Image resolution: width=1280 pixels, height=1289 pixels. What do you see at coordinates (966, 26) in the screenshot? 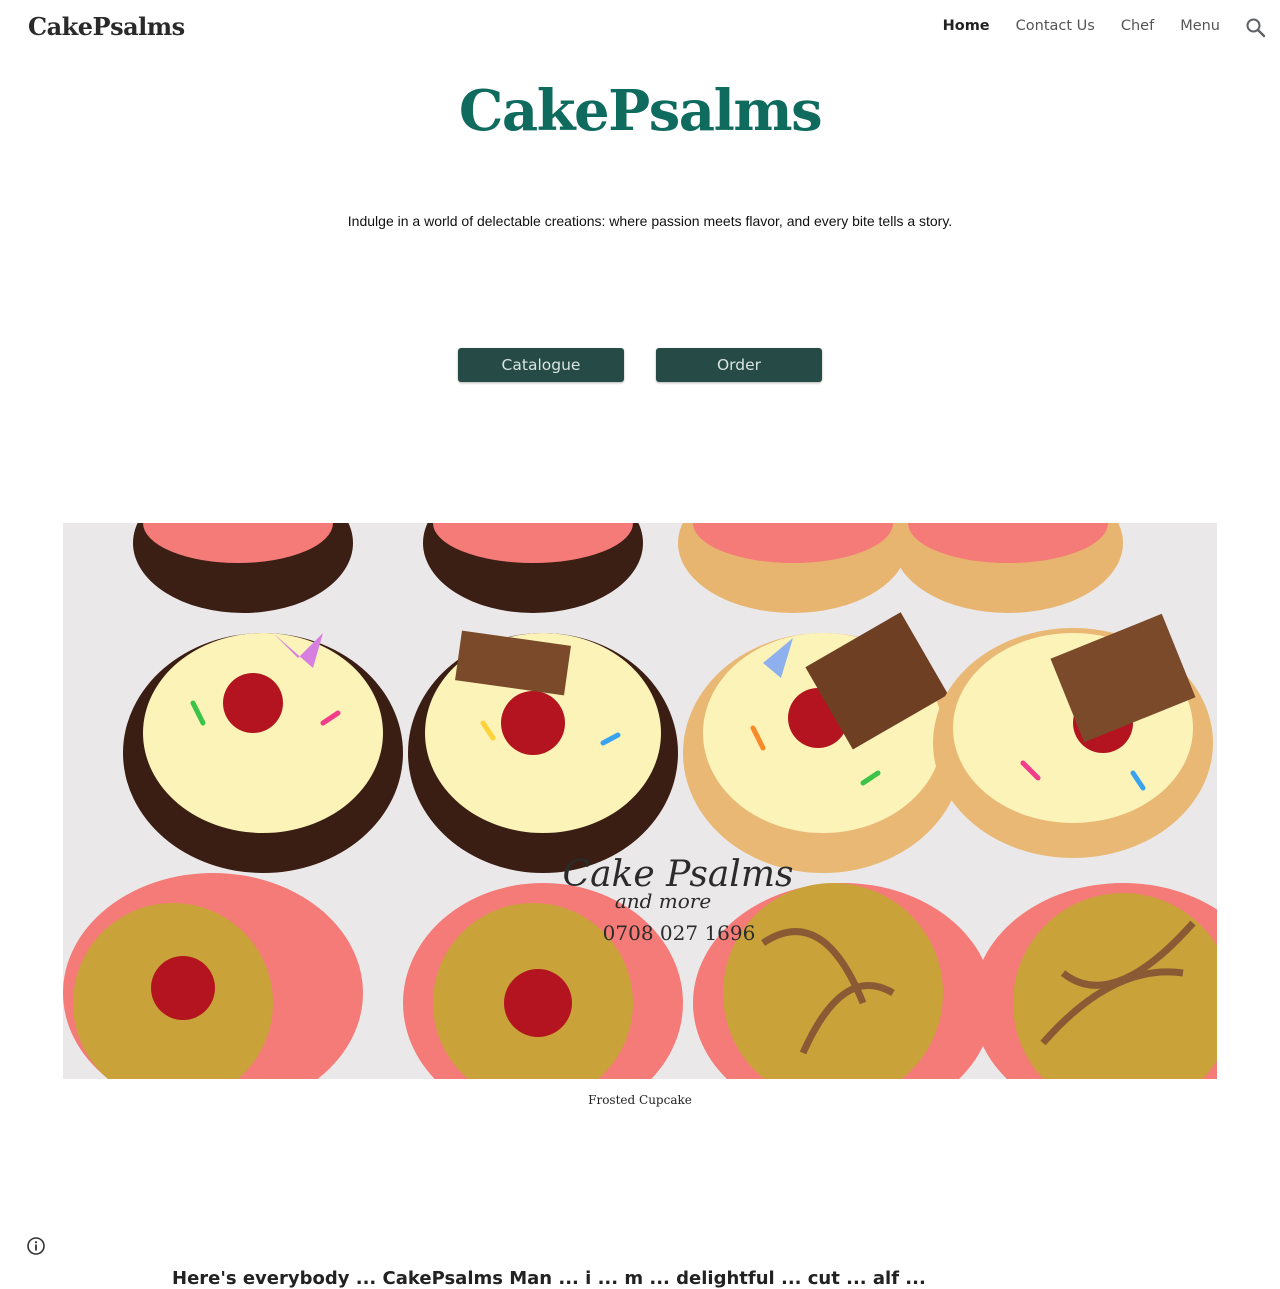
I see `nav-home: Home` at bounding box center [966, 26].